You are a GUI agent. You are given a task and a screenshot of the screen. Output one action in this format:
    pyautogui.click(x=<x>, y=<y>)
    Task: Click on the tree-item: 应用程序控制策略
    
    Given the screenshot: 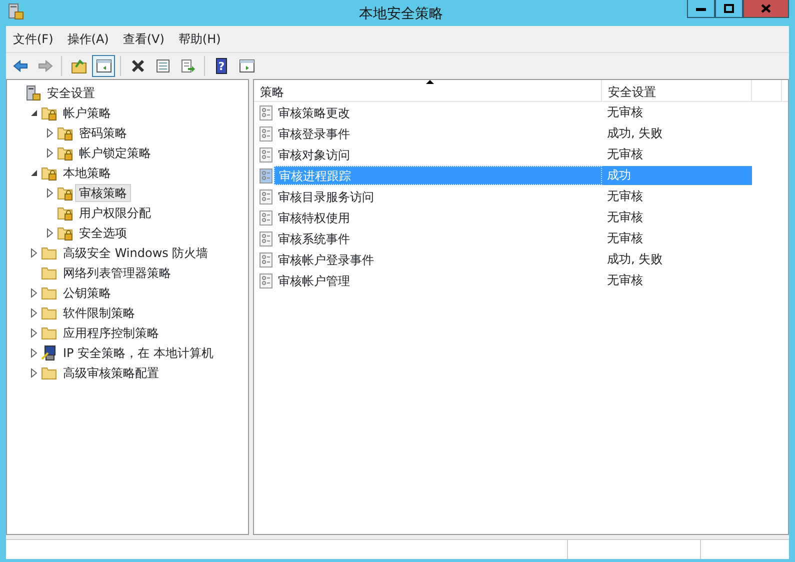 What is the action you would take?
    pyautogui.click(x=111, y=333)
    